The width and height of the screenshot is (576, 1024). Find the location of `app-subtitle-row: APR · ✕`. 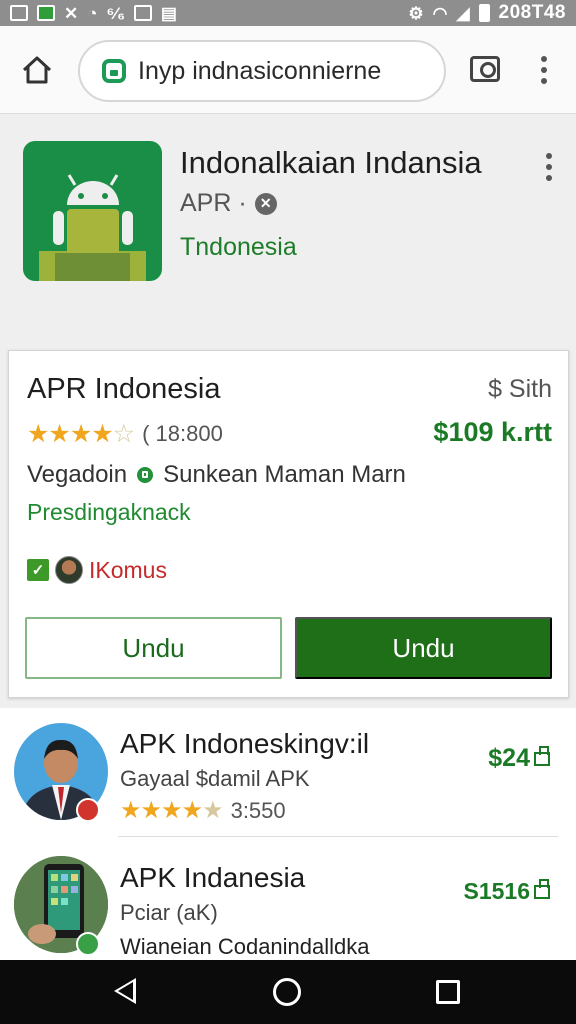

app-subtitle-row: APR · ✕ is located at coordinates (228, 203).